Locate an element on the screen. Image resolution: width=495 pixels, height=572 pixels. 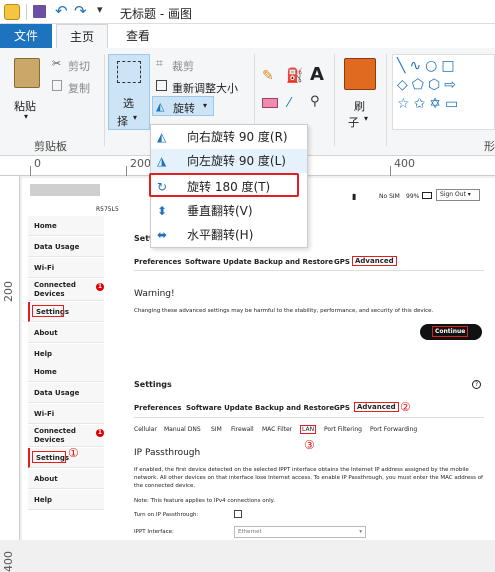
star6-shape-icon: ✡ is located at coordinates (437, 104).